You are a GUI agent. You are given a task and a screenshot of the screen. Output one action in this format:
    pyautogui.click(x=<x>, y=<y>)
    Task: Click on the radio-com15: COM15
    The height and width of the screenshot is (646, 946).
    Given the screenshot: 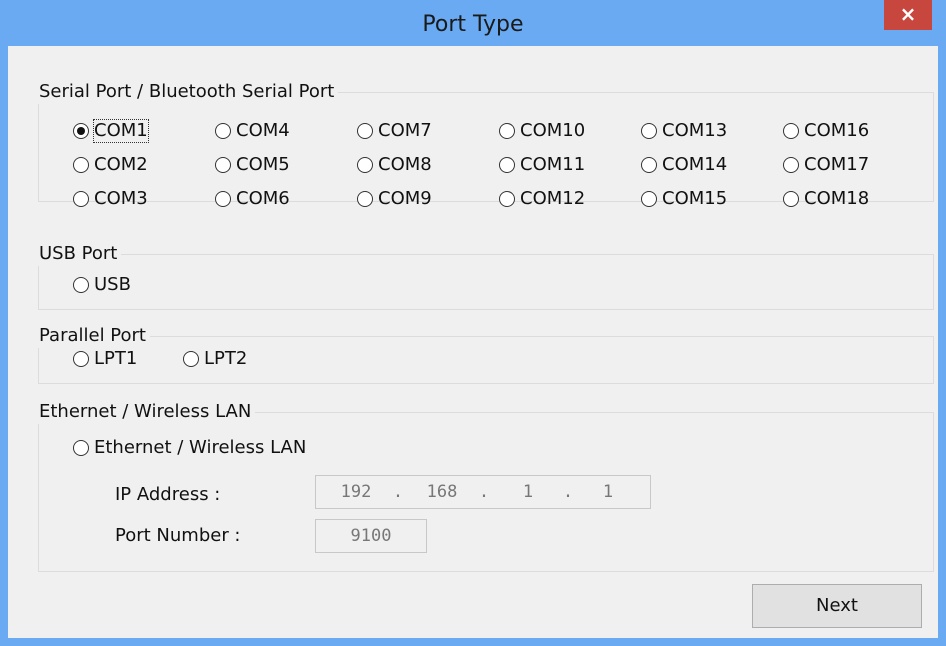 What is the action you would take?
    pyautogui.click(x=684, y=199)
    